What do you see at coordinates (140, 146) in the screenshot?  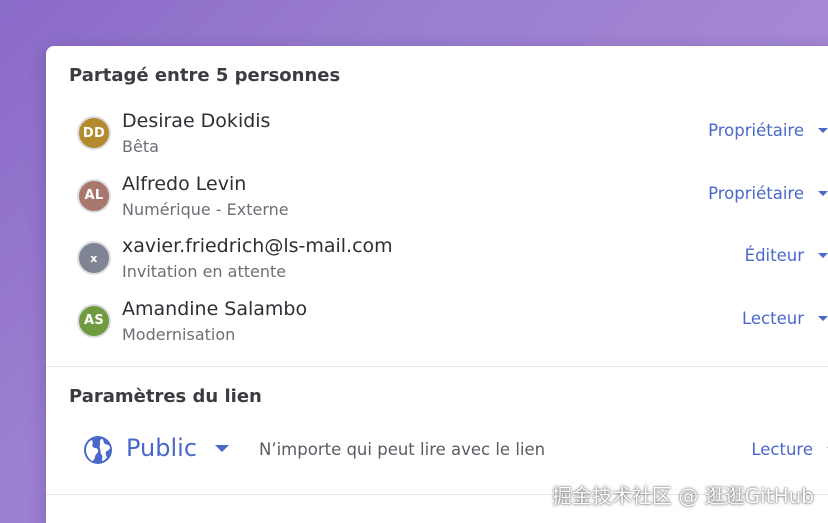 I see `person-subtitle: Bêta` at bounding box center [140, 146].